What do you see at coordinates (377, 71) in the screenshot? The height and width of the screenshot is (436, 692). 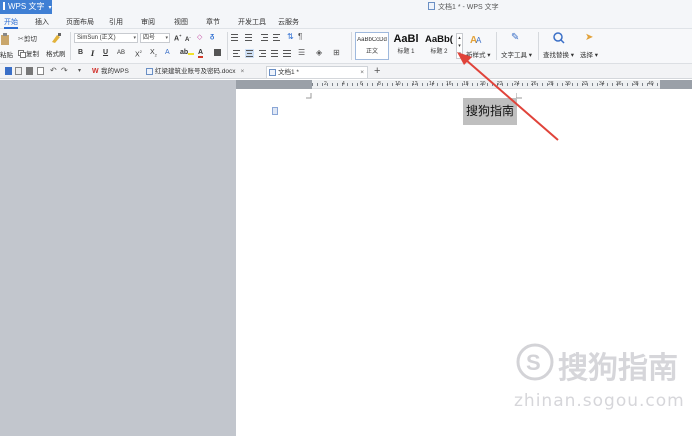 I see `new-tab-icon: +` at bounding box center [377, 71].